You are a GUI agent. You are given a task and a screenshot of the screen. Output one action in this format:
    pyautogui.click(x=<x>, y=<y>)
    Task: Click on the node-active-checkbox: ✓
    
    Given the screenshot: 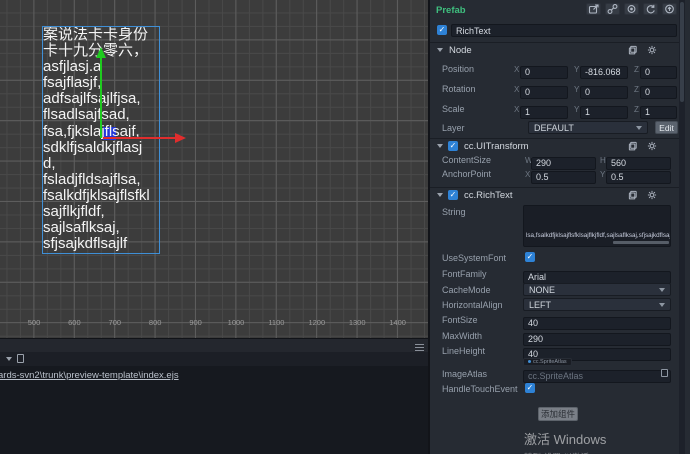 What is the action you would take?
    pyautogui.click(x=442, y=30)
    